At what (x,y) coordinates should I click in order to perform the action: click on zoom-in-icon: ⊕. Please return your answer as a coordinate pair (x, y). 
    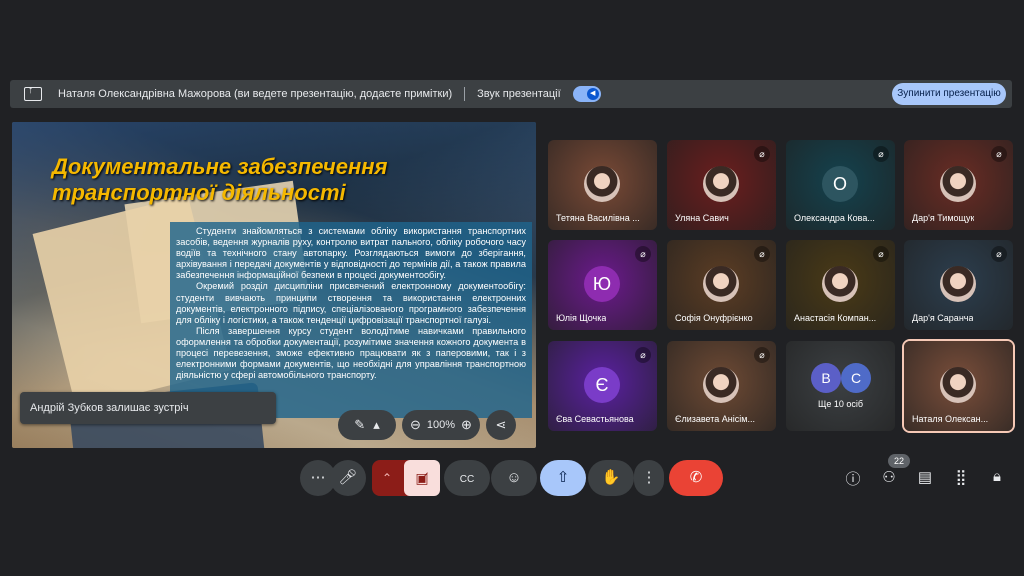
    Looking at the image, I should click on (466, 425).